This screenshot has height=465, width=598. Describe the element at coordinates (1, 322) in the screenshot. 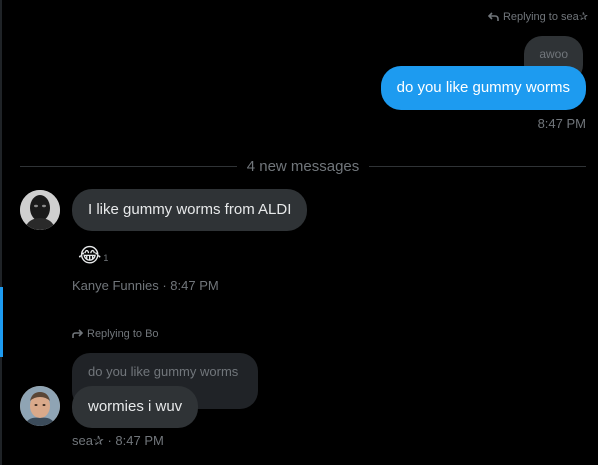

I see `scroll-indicator` at that location.